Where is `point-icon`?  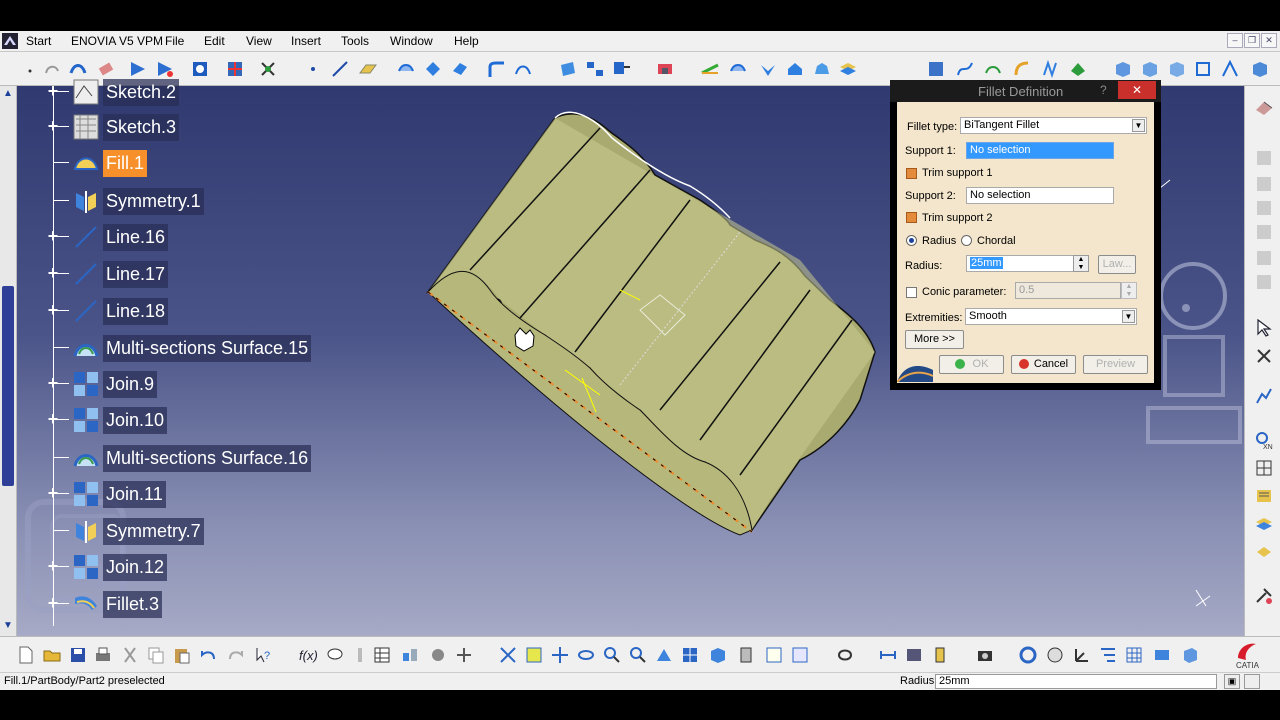
point-icon is located at coordinates (315, 69).